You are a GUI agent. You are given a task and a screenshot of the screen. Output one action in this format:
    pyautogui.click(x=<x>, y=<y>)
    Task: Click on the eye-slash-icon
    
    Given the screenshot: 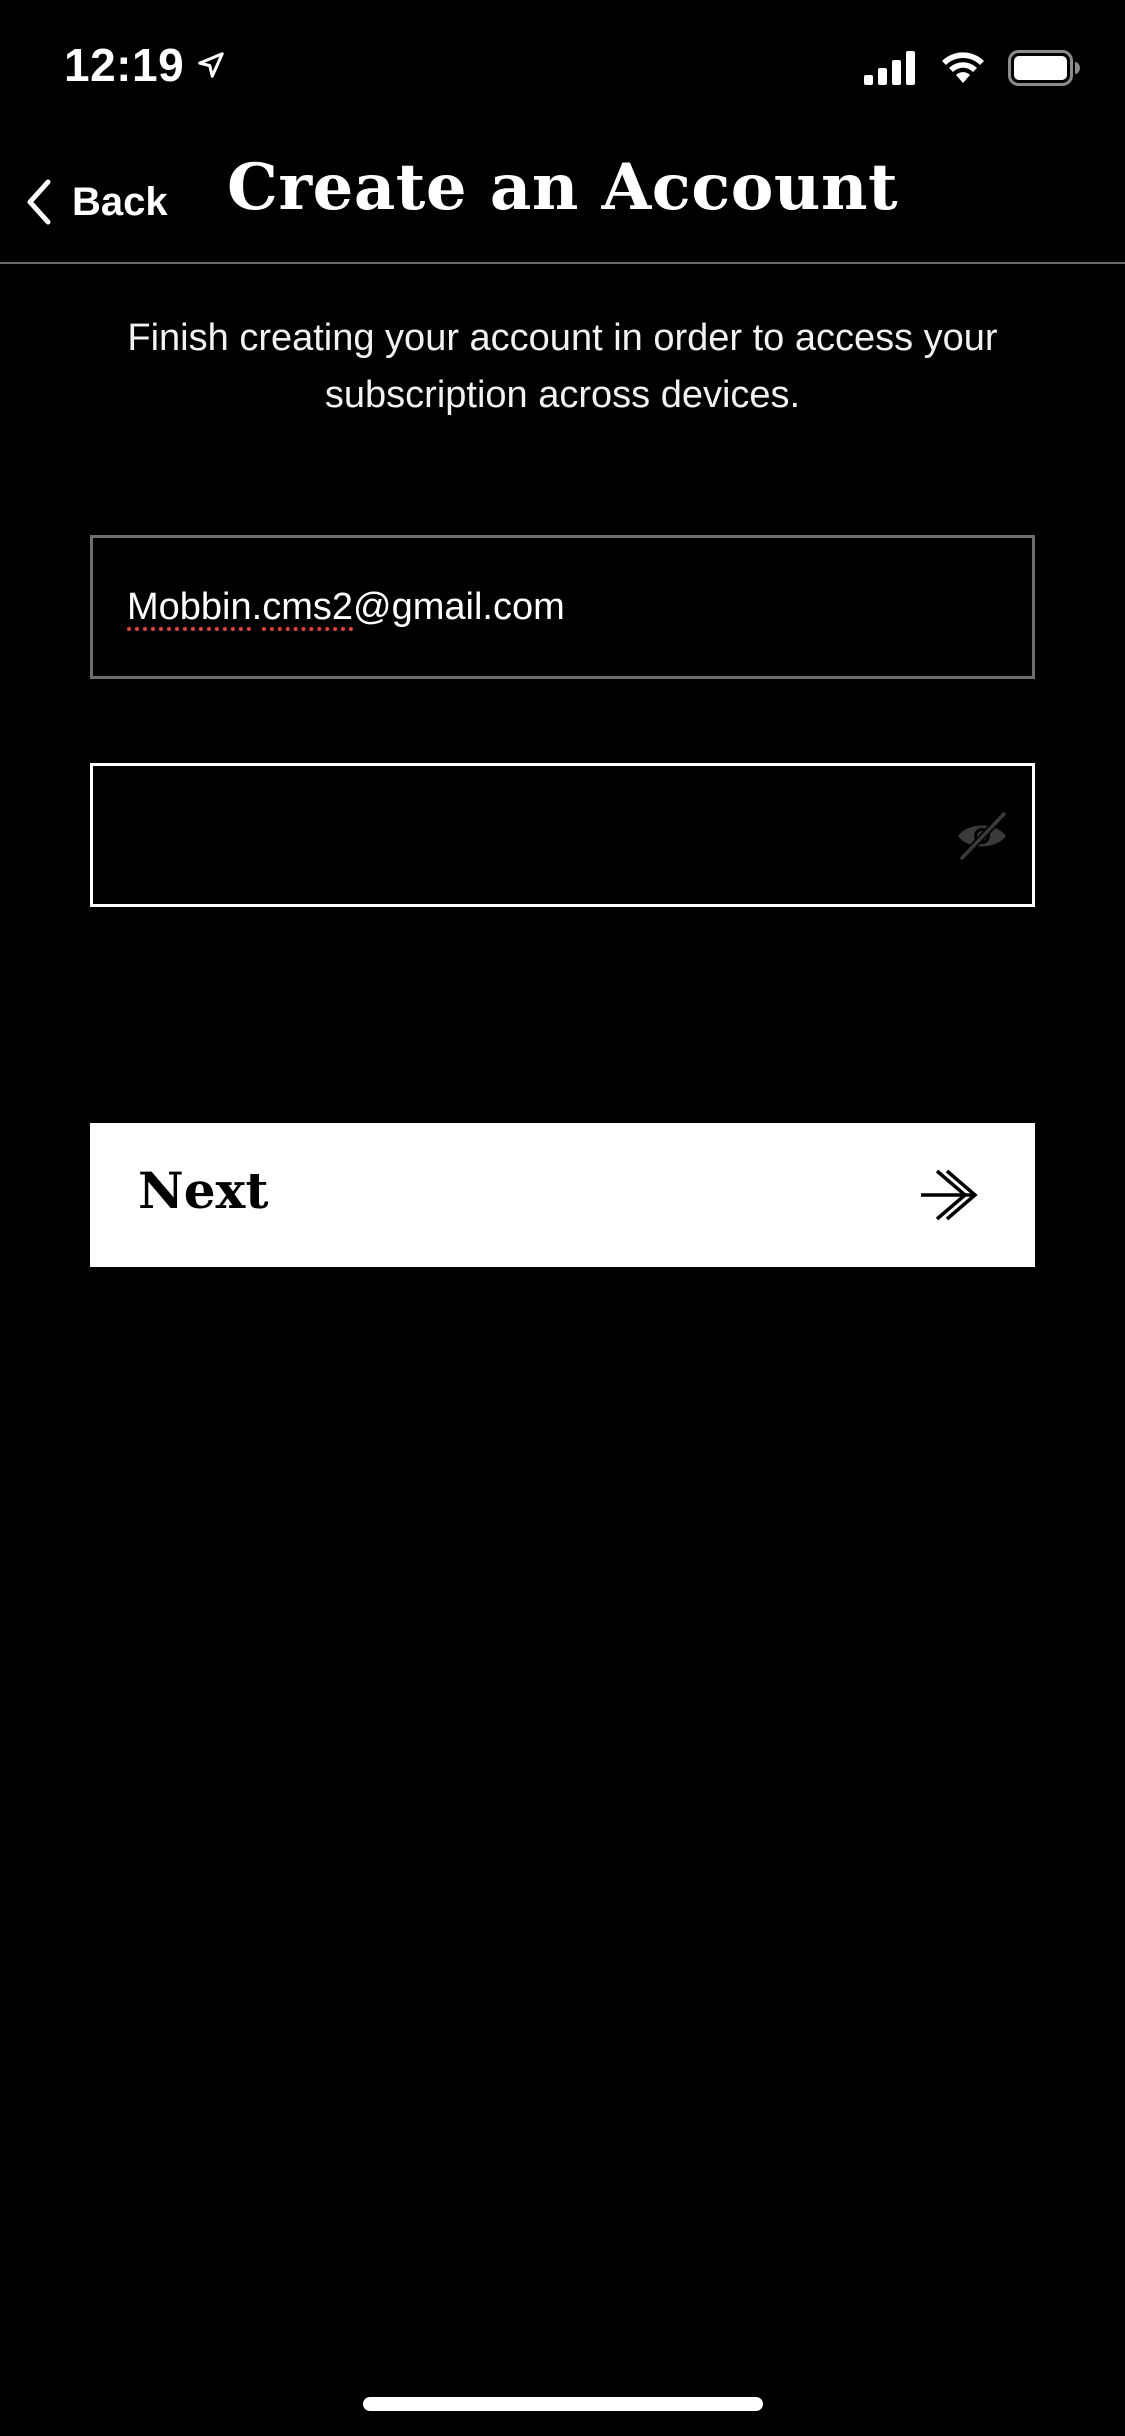 What is the action you would take?
    pyautogui.click(x=982, y=836)
    